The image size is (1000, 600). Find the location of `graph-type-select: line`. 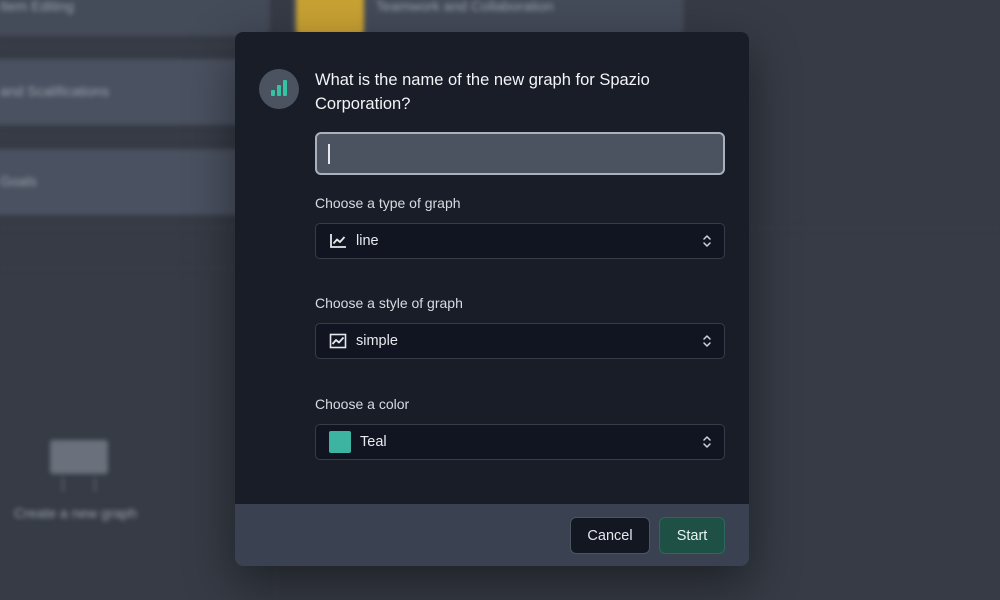

graph-type-select: line is located at coordinates (520, 241).